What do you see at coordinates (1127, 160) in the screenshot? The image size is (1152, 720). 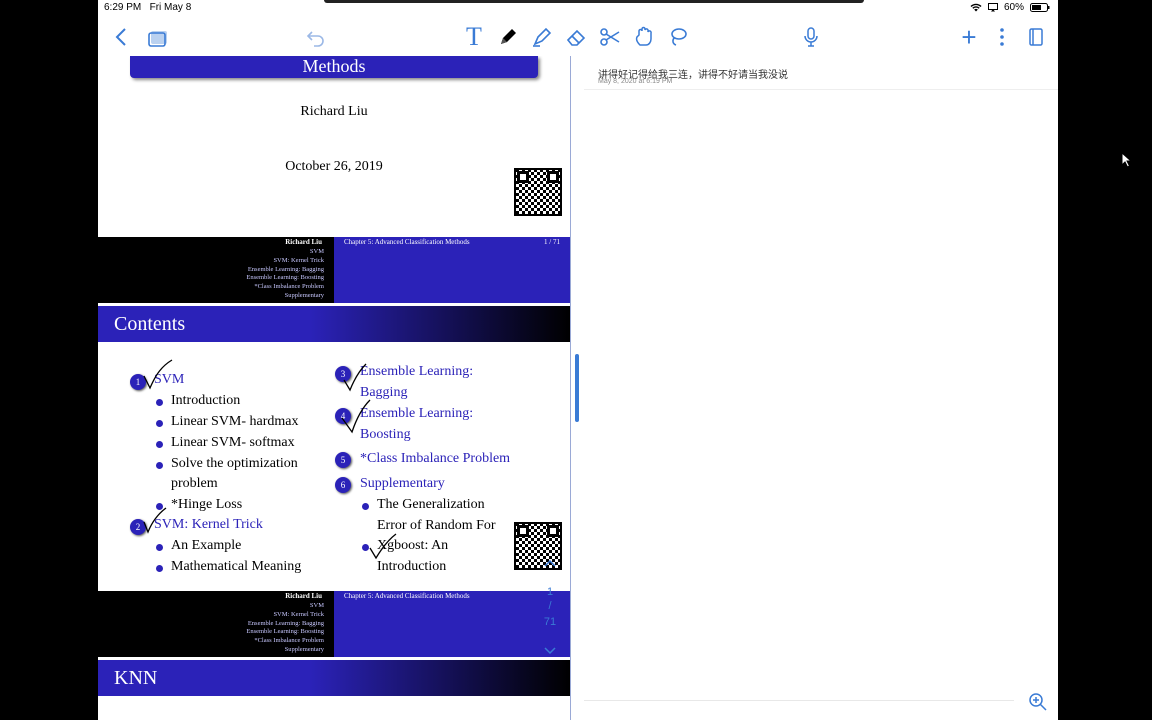 I see `mouse-cursor-icon` at bounding box center [1127, 160].